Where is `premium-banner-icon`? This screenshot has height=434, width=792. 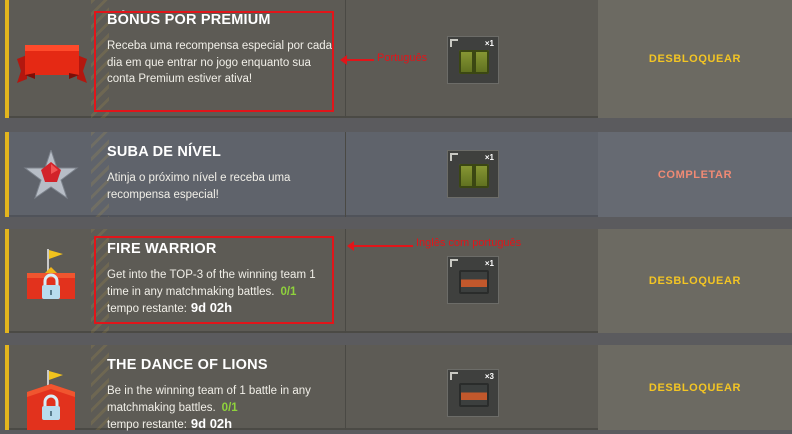
premium-banner-icon is located at coordinates (52, 64).